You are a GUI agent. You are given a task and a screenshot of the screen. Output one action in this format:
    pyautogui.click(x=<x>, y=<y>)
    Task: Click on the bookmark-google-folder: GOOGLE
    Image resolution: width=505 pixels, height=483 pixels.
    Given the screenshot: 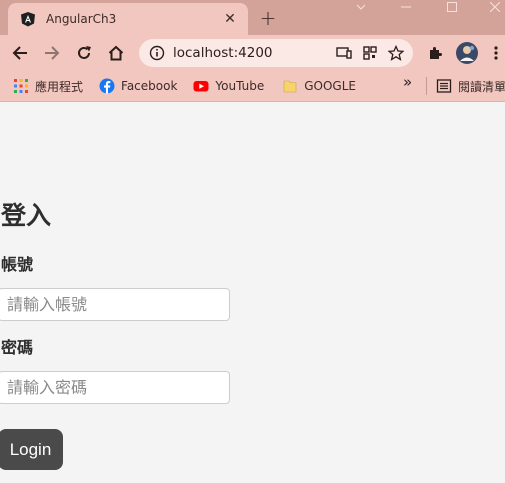 What is the action you would take?
    pyautogui.click(x=319, y=86)
    